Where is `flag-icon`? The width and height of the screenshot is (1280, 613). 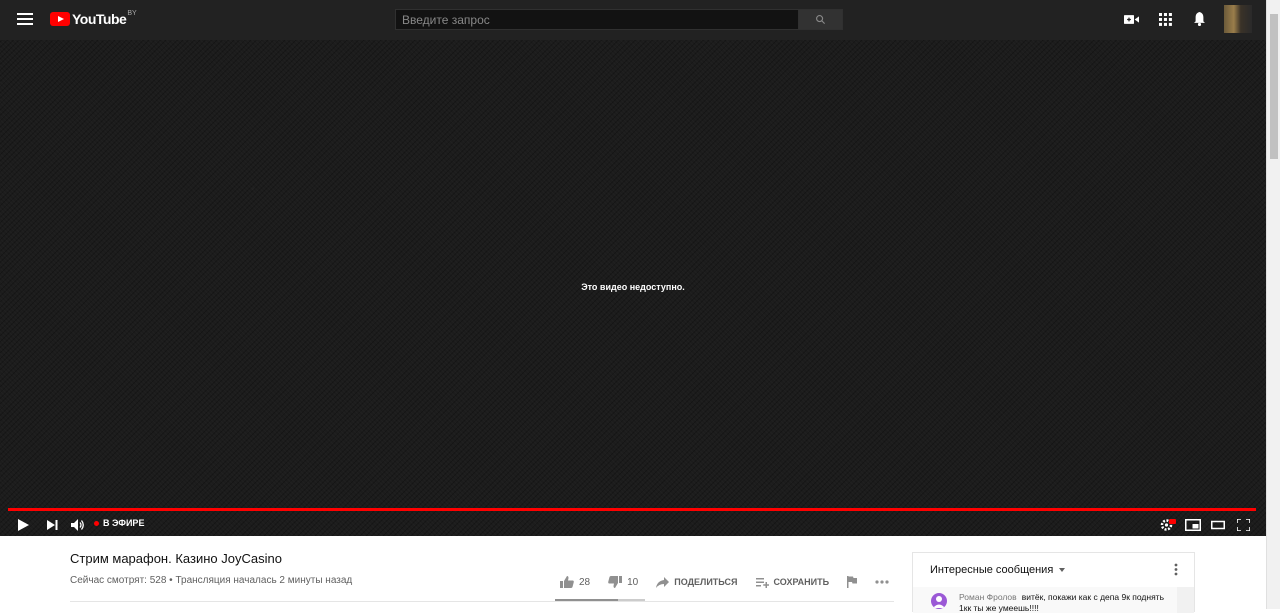 flag-icon is located at coordinates (852, 582).